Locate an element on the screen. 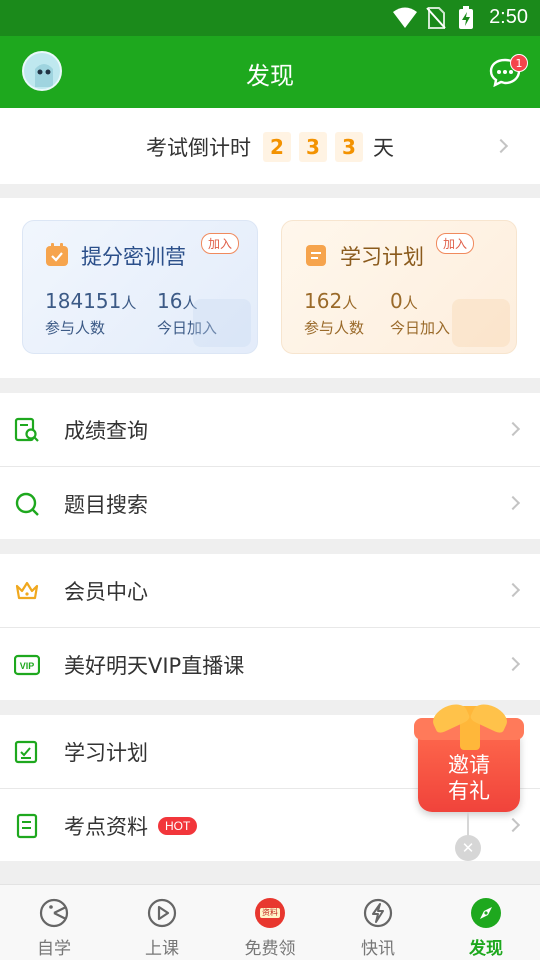  tab-self-study: 自学 is located at coordinates (54, 922).